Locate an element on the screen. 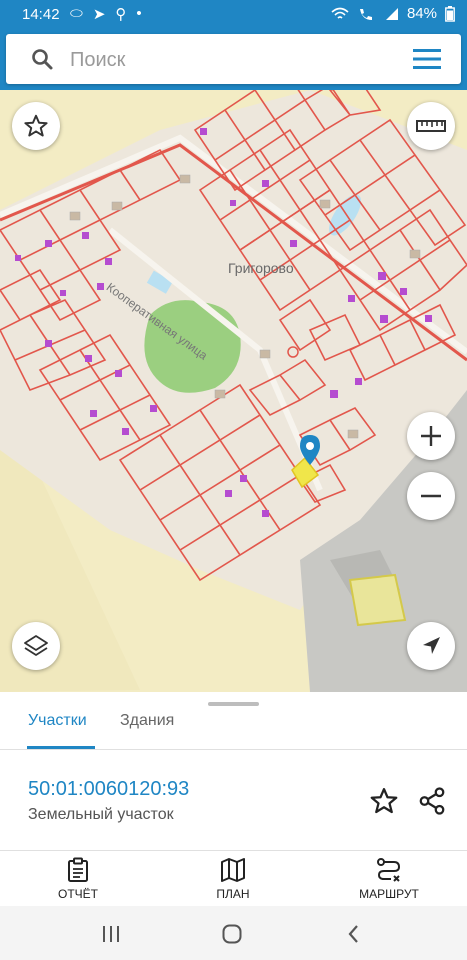 This screenshot has height=960, width=467. nav-plan-label: ПЛАН is located at coordinates (233, 894).